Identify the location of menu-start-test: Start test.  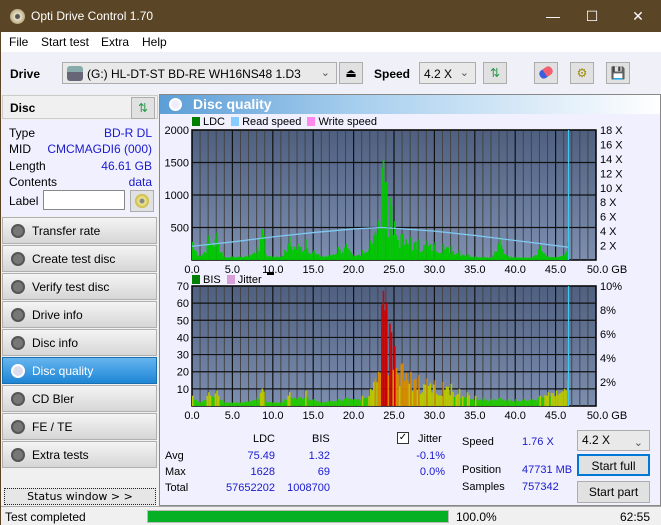
(65, 42).